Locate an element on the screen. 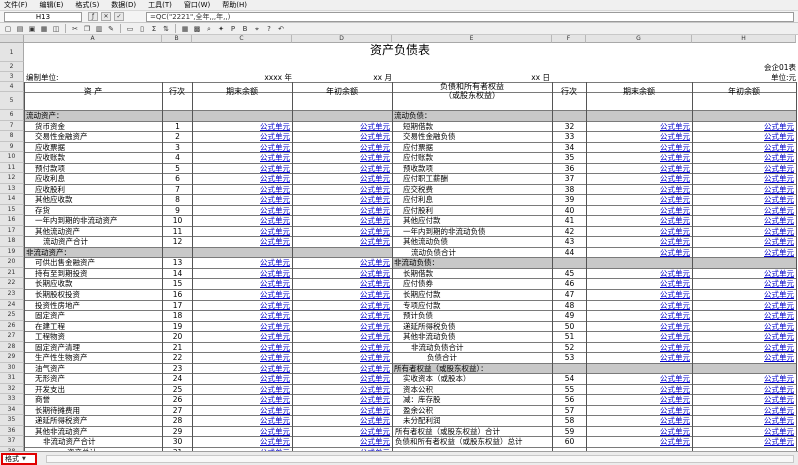  row-header: 25 is located at coordinates (12, 315).